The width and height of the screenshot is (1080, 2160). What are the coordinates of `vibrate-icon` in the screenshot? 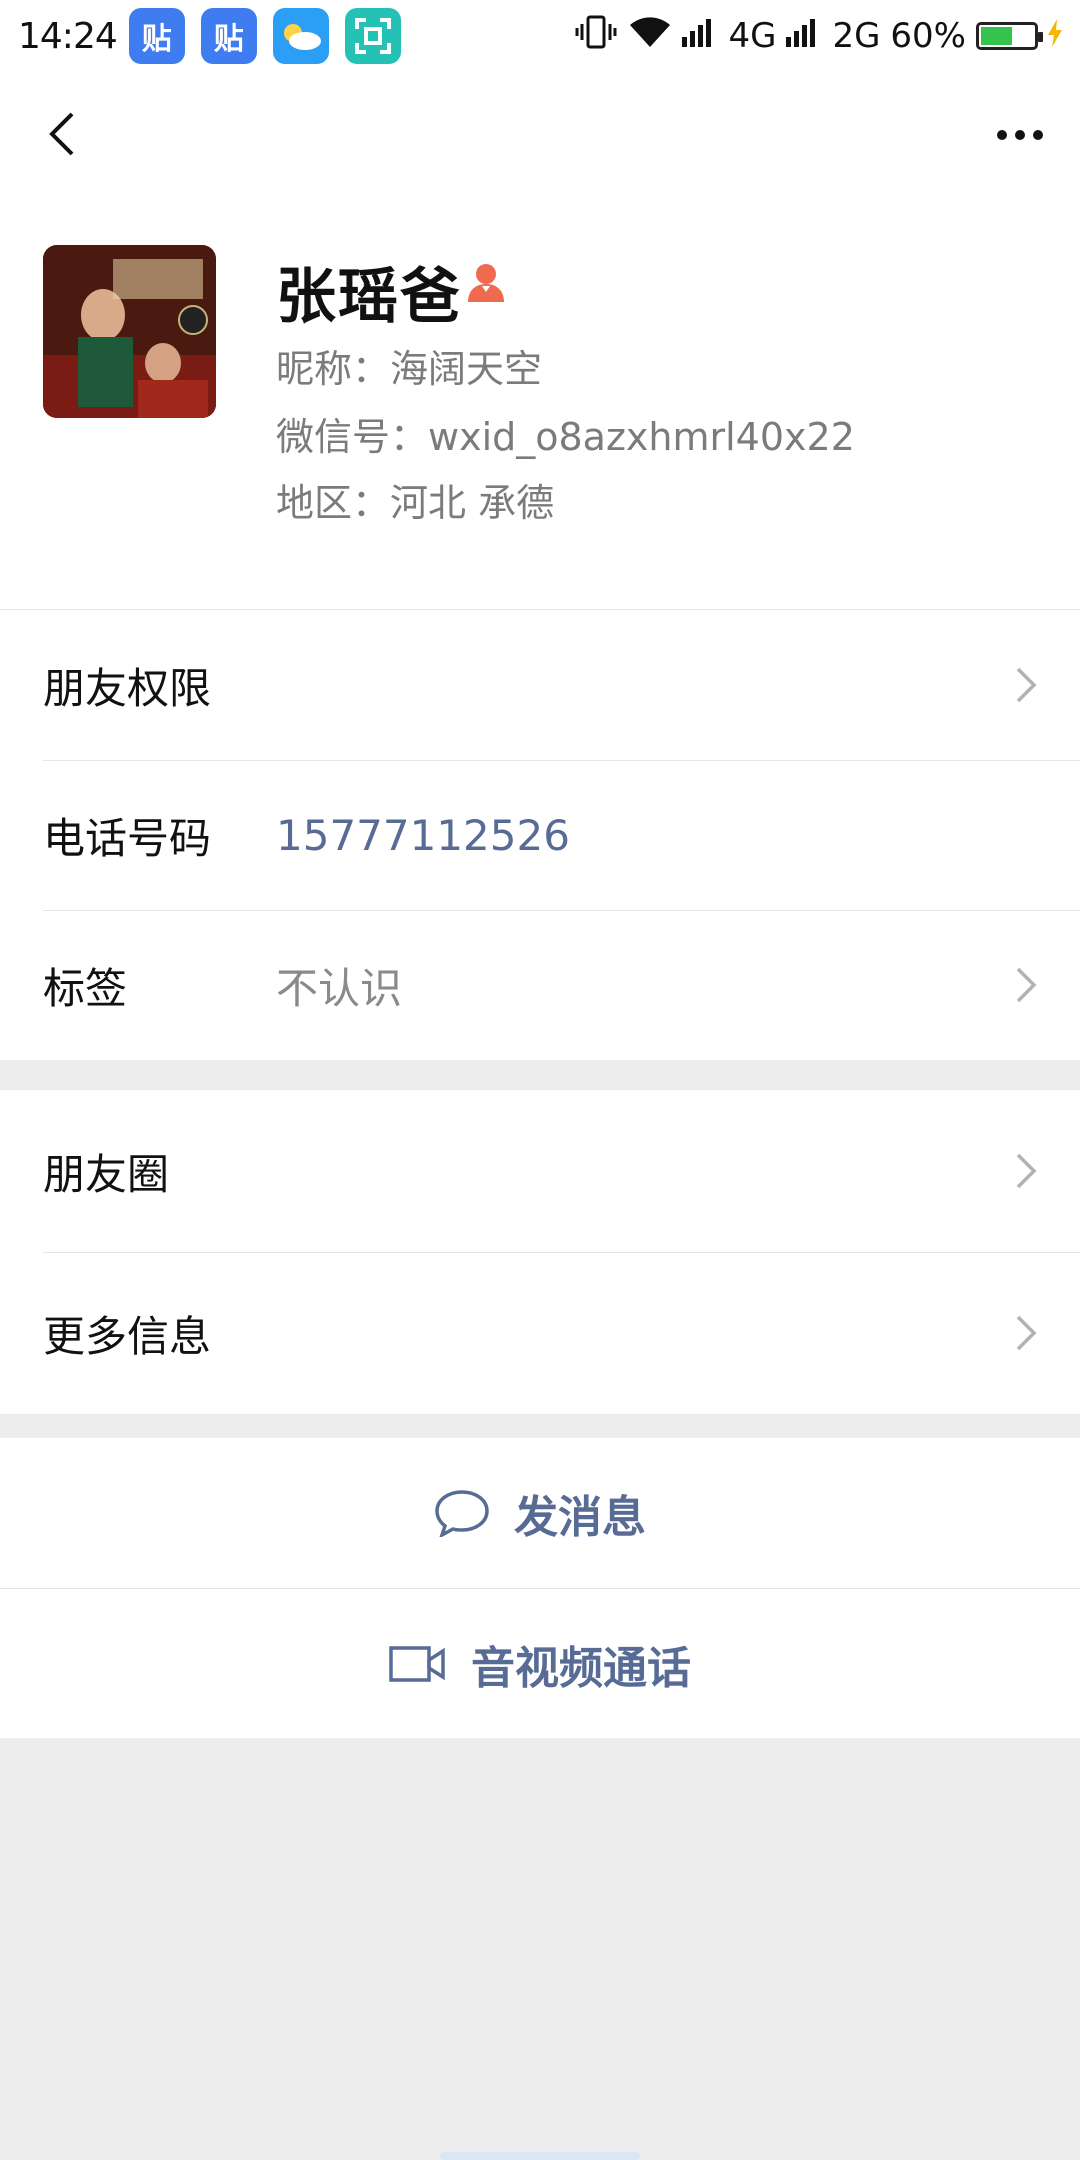 It's located at (596, 36).